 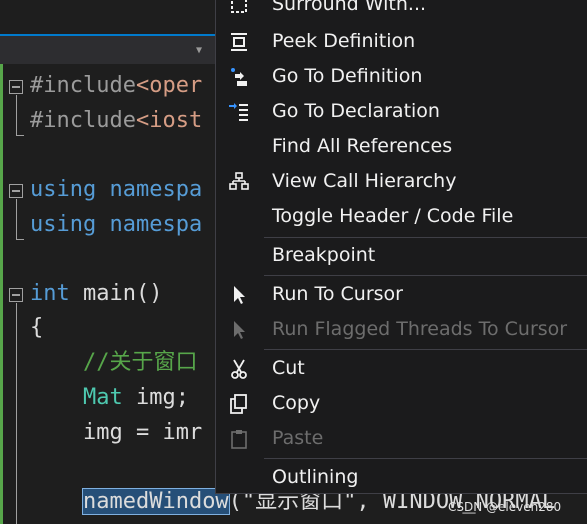 I want to click on menu-item-peek-definition: Peek Definition, so click(x=401, y=41).